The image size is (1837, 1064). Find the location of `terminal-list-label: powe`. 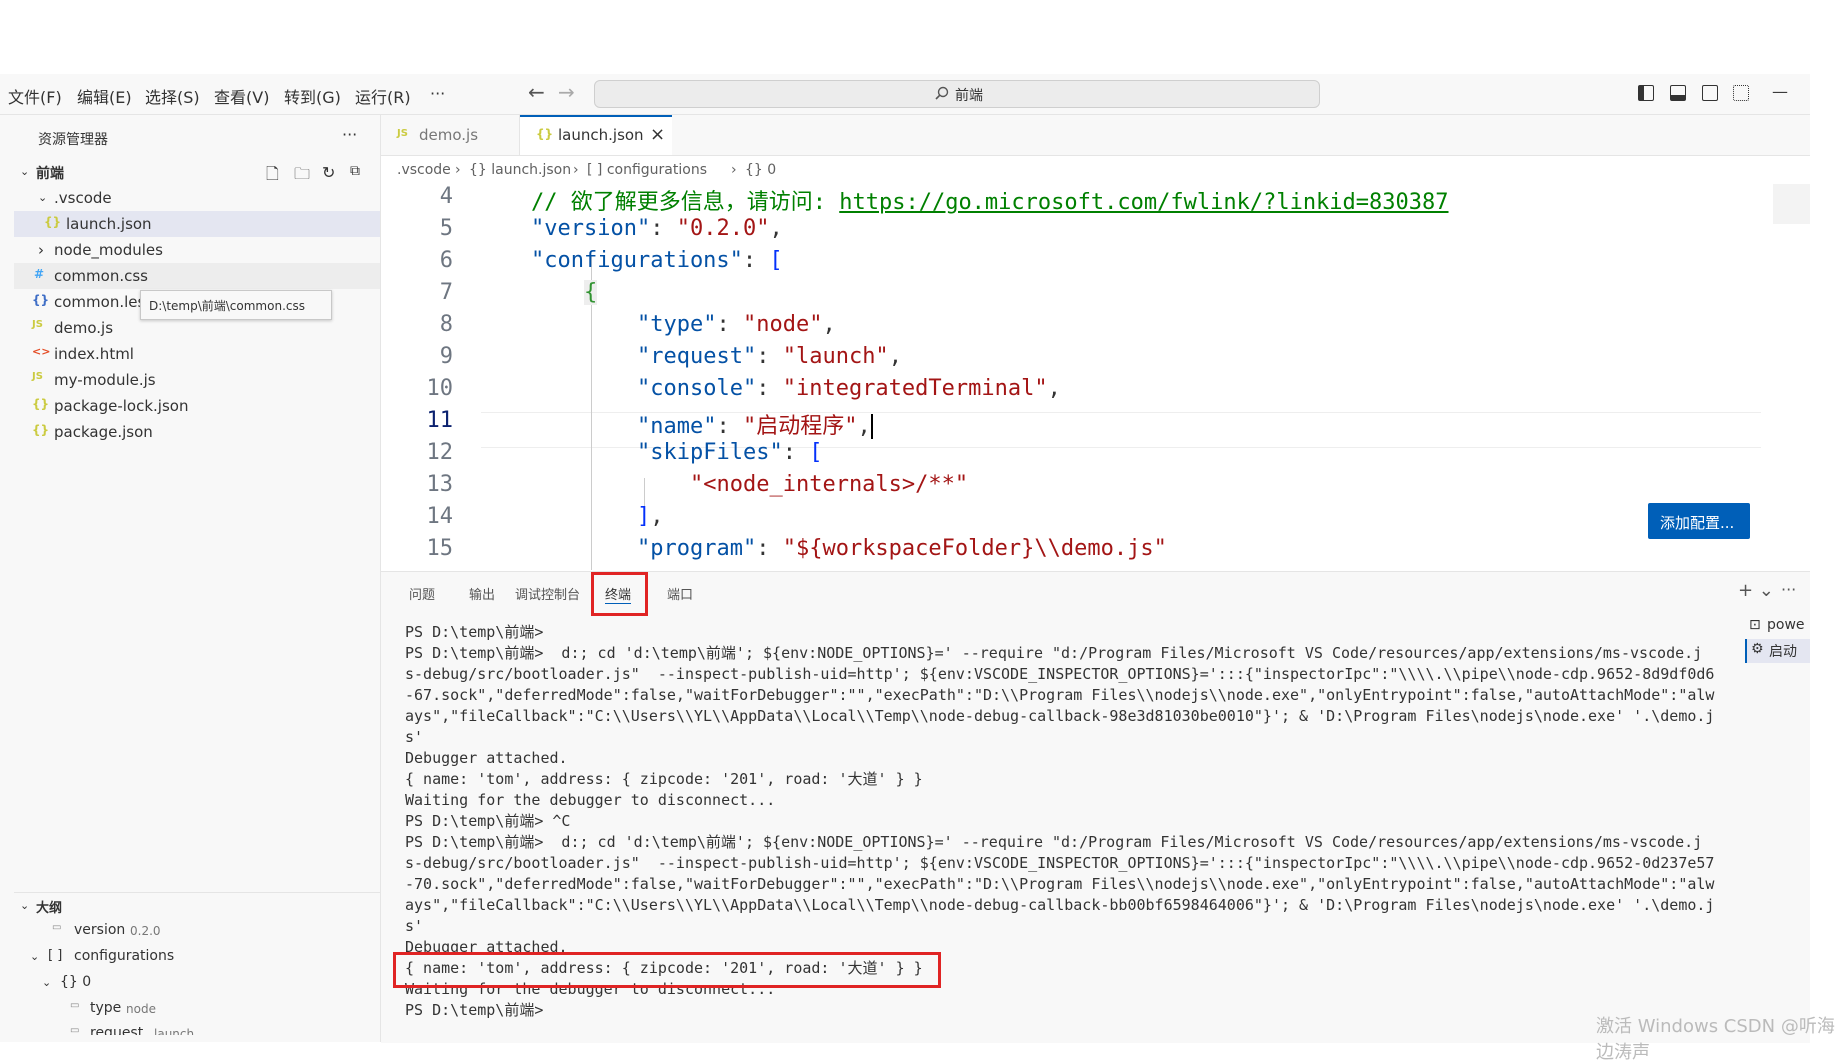

terminal-list-label: powe is located at coordinates (1786, 625).